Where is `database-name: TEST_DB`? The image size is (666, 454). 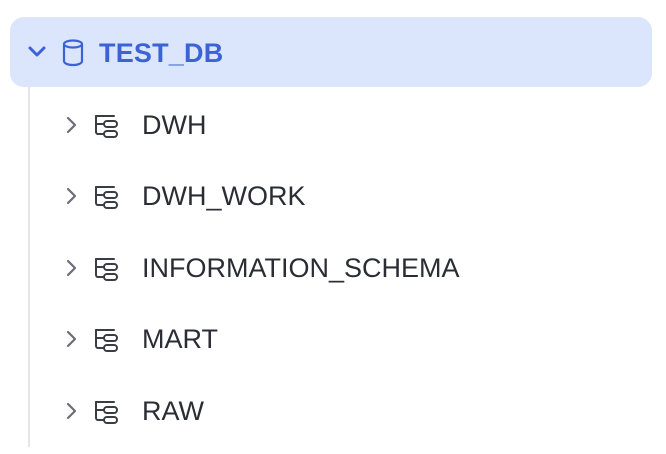
database-name: TEST_DB is located at coordinates (161, 53).